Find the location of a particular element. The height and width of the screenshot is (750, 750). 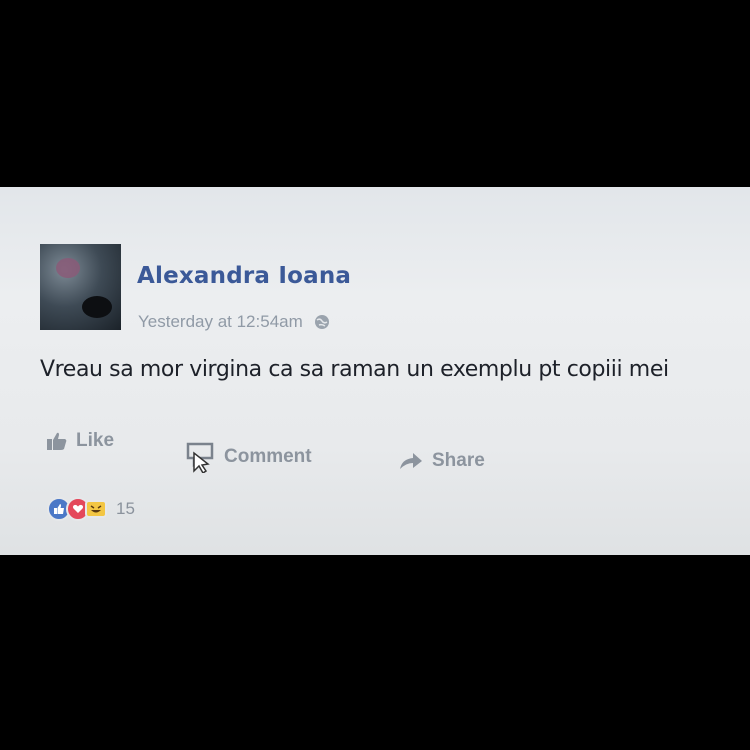

like-label: Like is located at coordinates (95, 440).